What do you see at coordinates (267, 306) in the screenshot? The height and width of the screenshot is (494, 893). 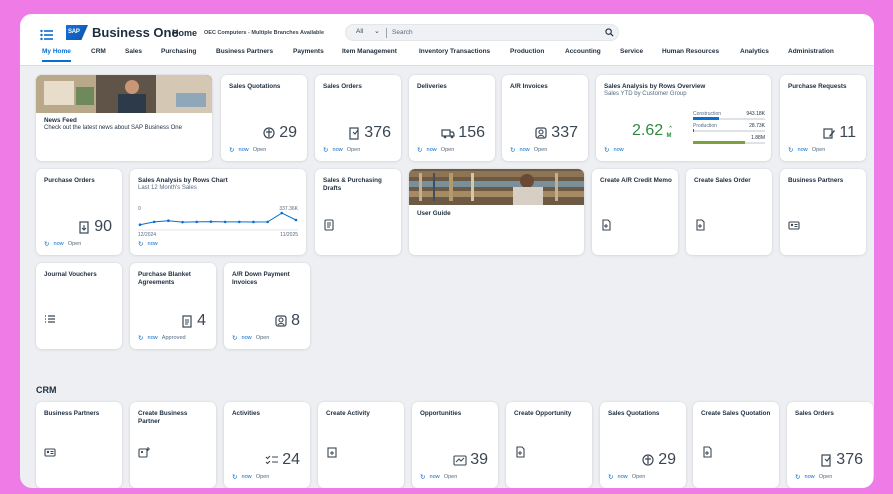 I see `tile-ar-down-payment-invoices: A/R Down Payment Invoices 8 ↻ now Open` at bounding box center [267, 306].